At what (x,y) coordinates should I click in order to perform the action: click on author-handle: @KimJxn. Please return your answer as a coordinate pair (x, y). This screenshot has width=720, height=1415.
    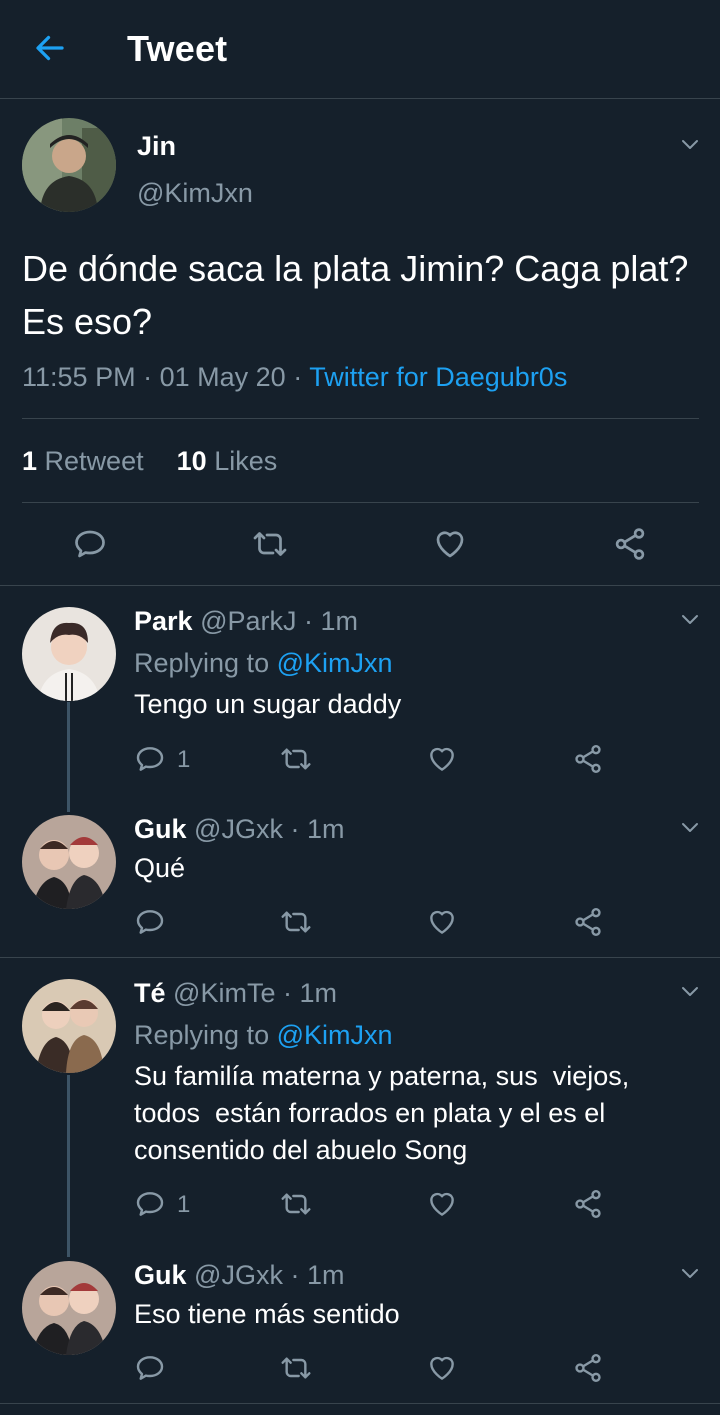
    Looking at the image, I should click on (195, 193).